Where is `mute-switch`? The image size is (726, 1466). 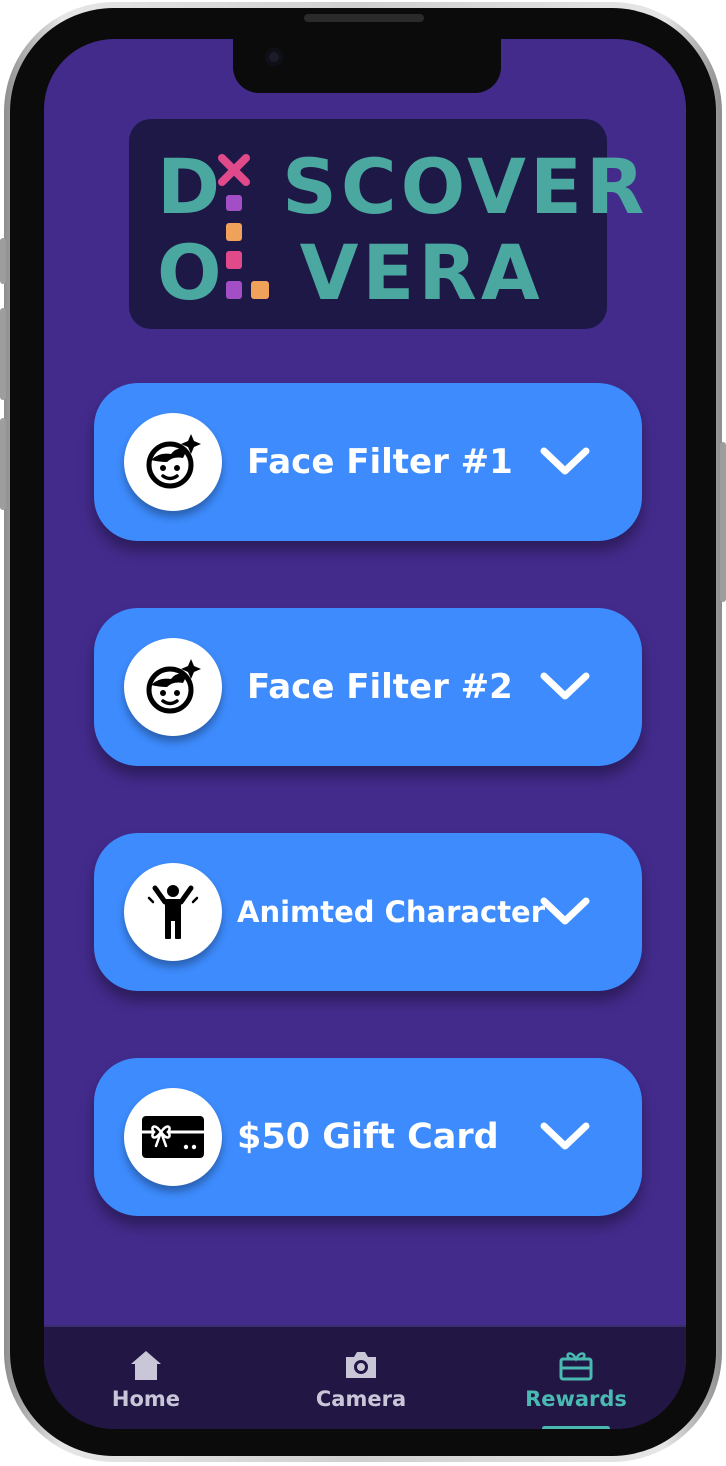 mute-switch is located at coordinates (3, 261).